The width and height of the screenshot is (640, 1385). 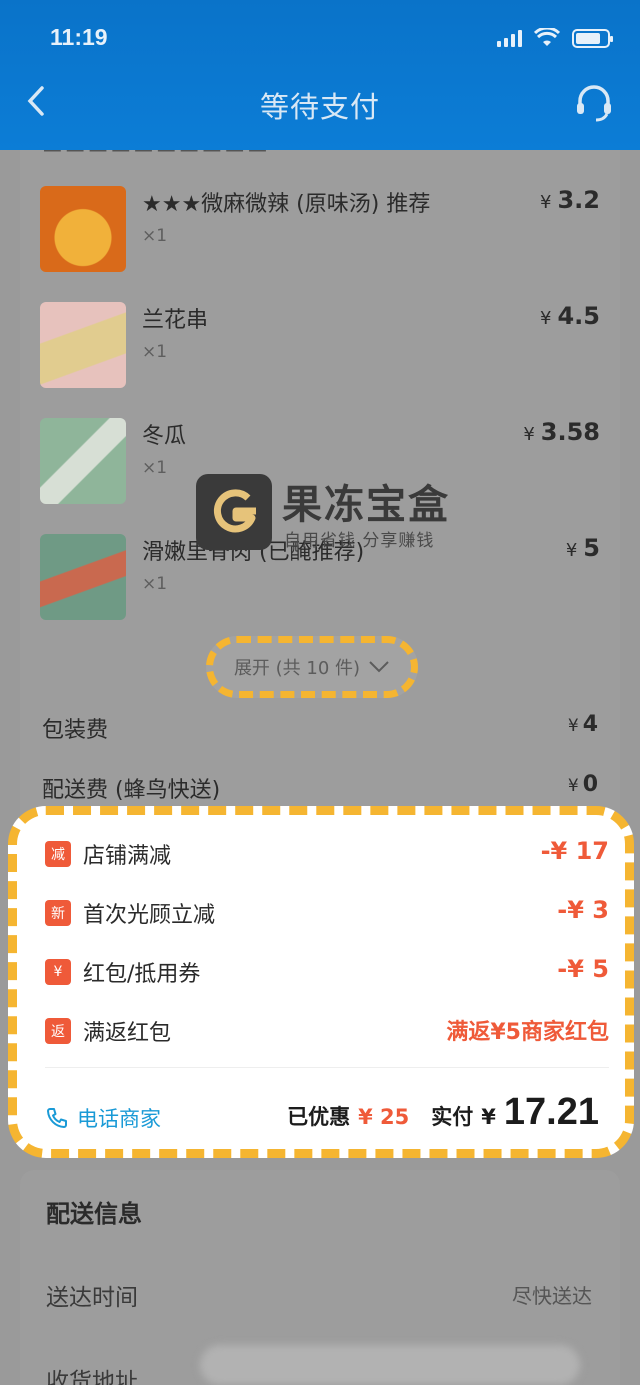 I want to click on discount-amount: 满返¥5商家红包, so click(x=527, y=1032).